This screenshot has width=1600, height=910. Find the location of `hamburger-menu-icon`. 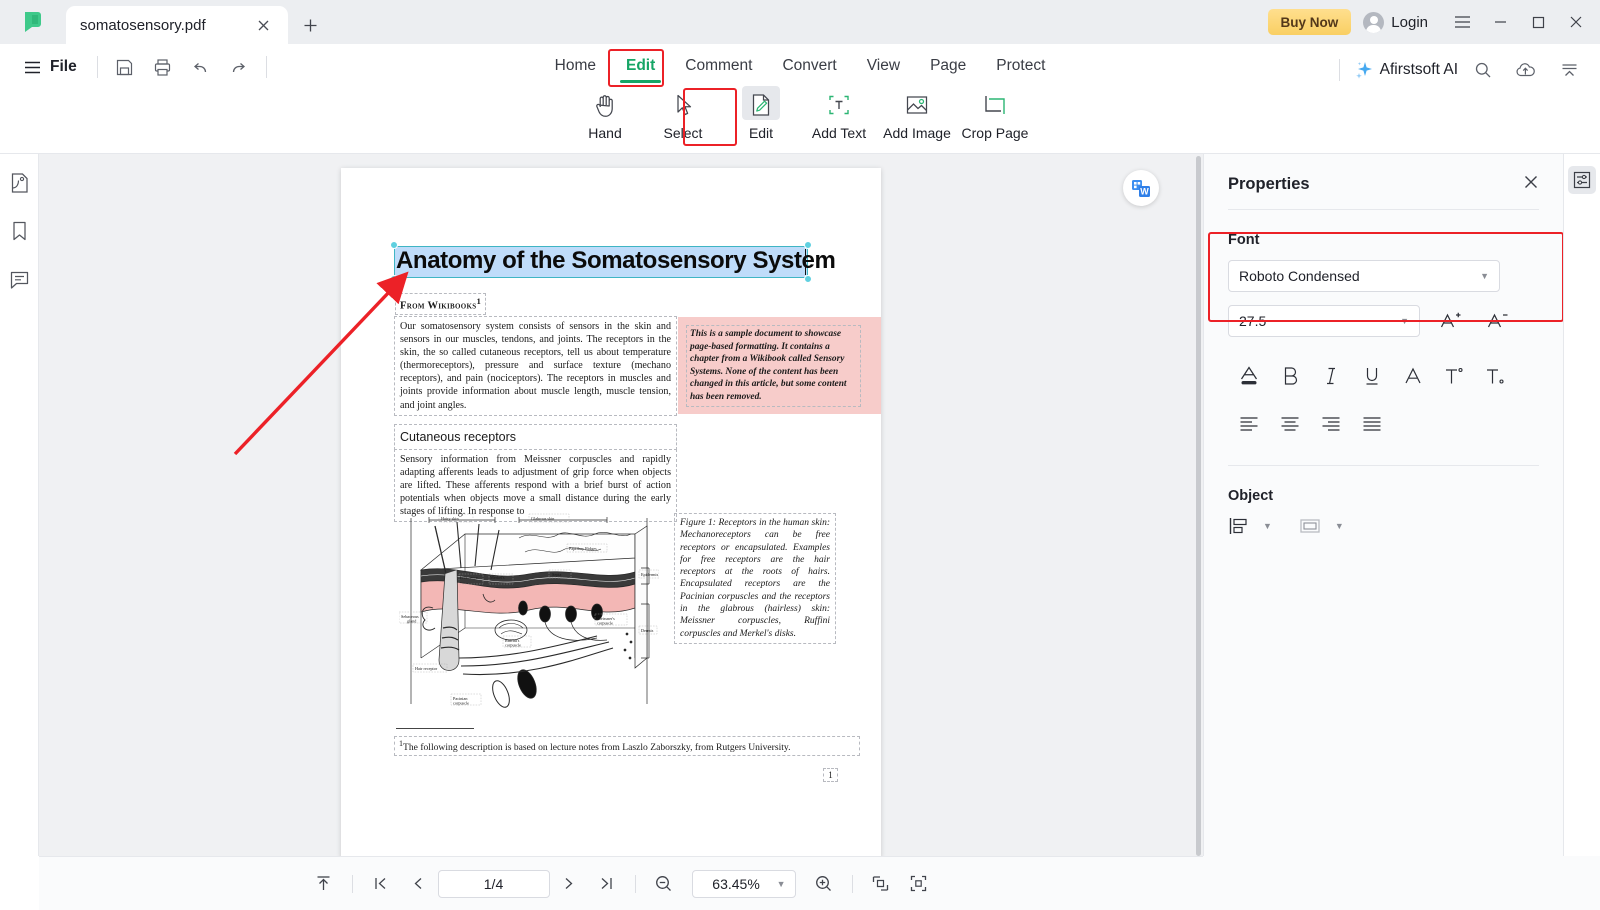

hamburger-menu-icon is located at coordinates (1462, 22).